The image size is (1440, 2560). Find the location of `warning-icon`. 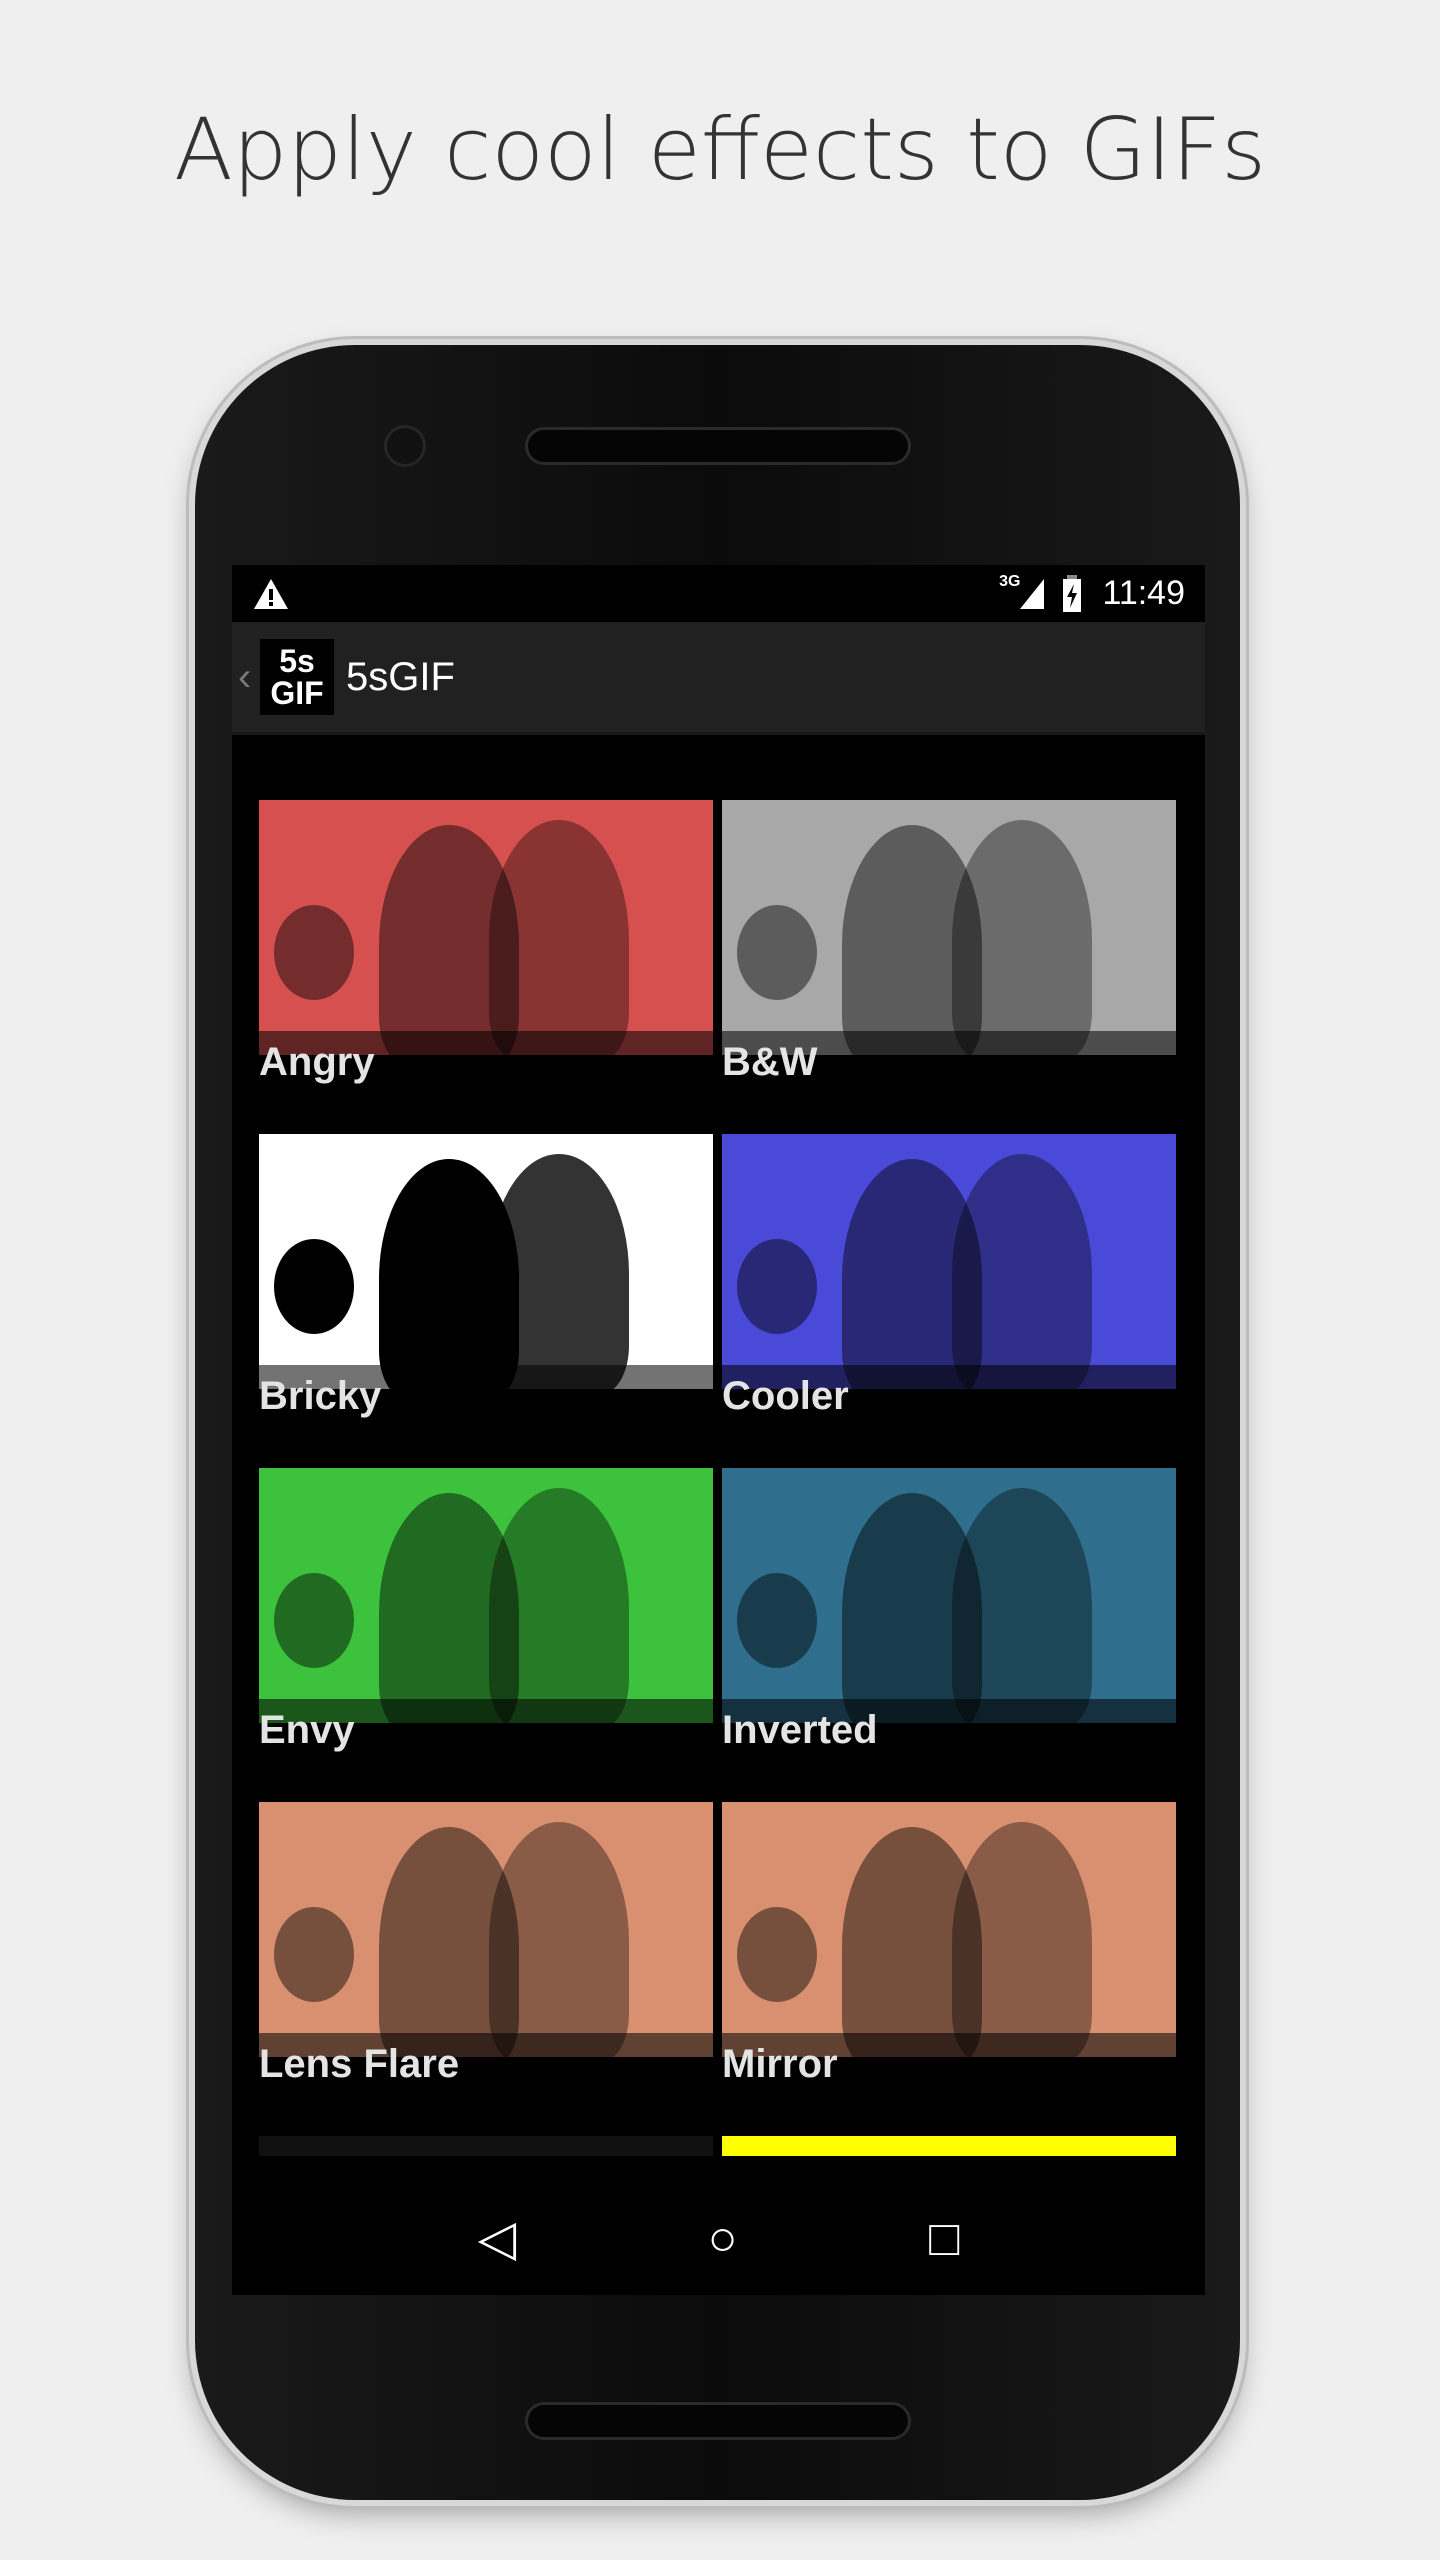

warning-icon is located at coordinates (271, 593).